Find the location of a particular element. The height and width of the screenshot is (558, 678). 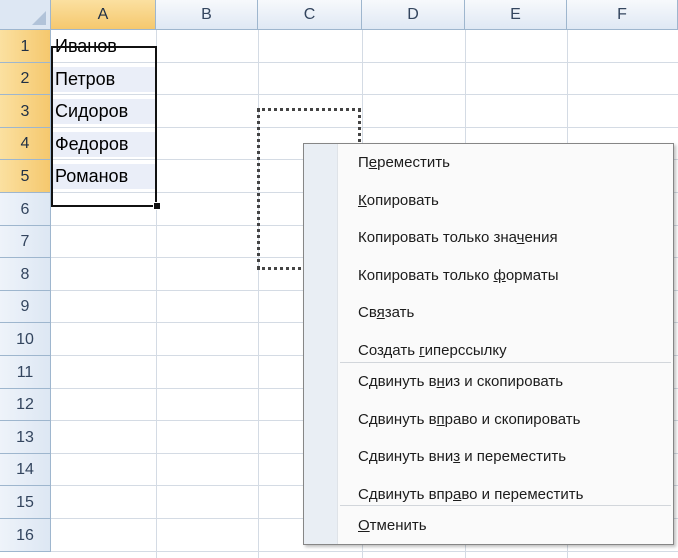

menu-item-move: Переместить is located at coordinates (404, 163).